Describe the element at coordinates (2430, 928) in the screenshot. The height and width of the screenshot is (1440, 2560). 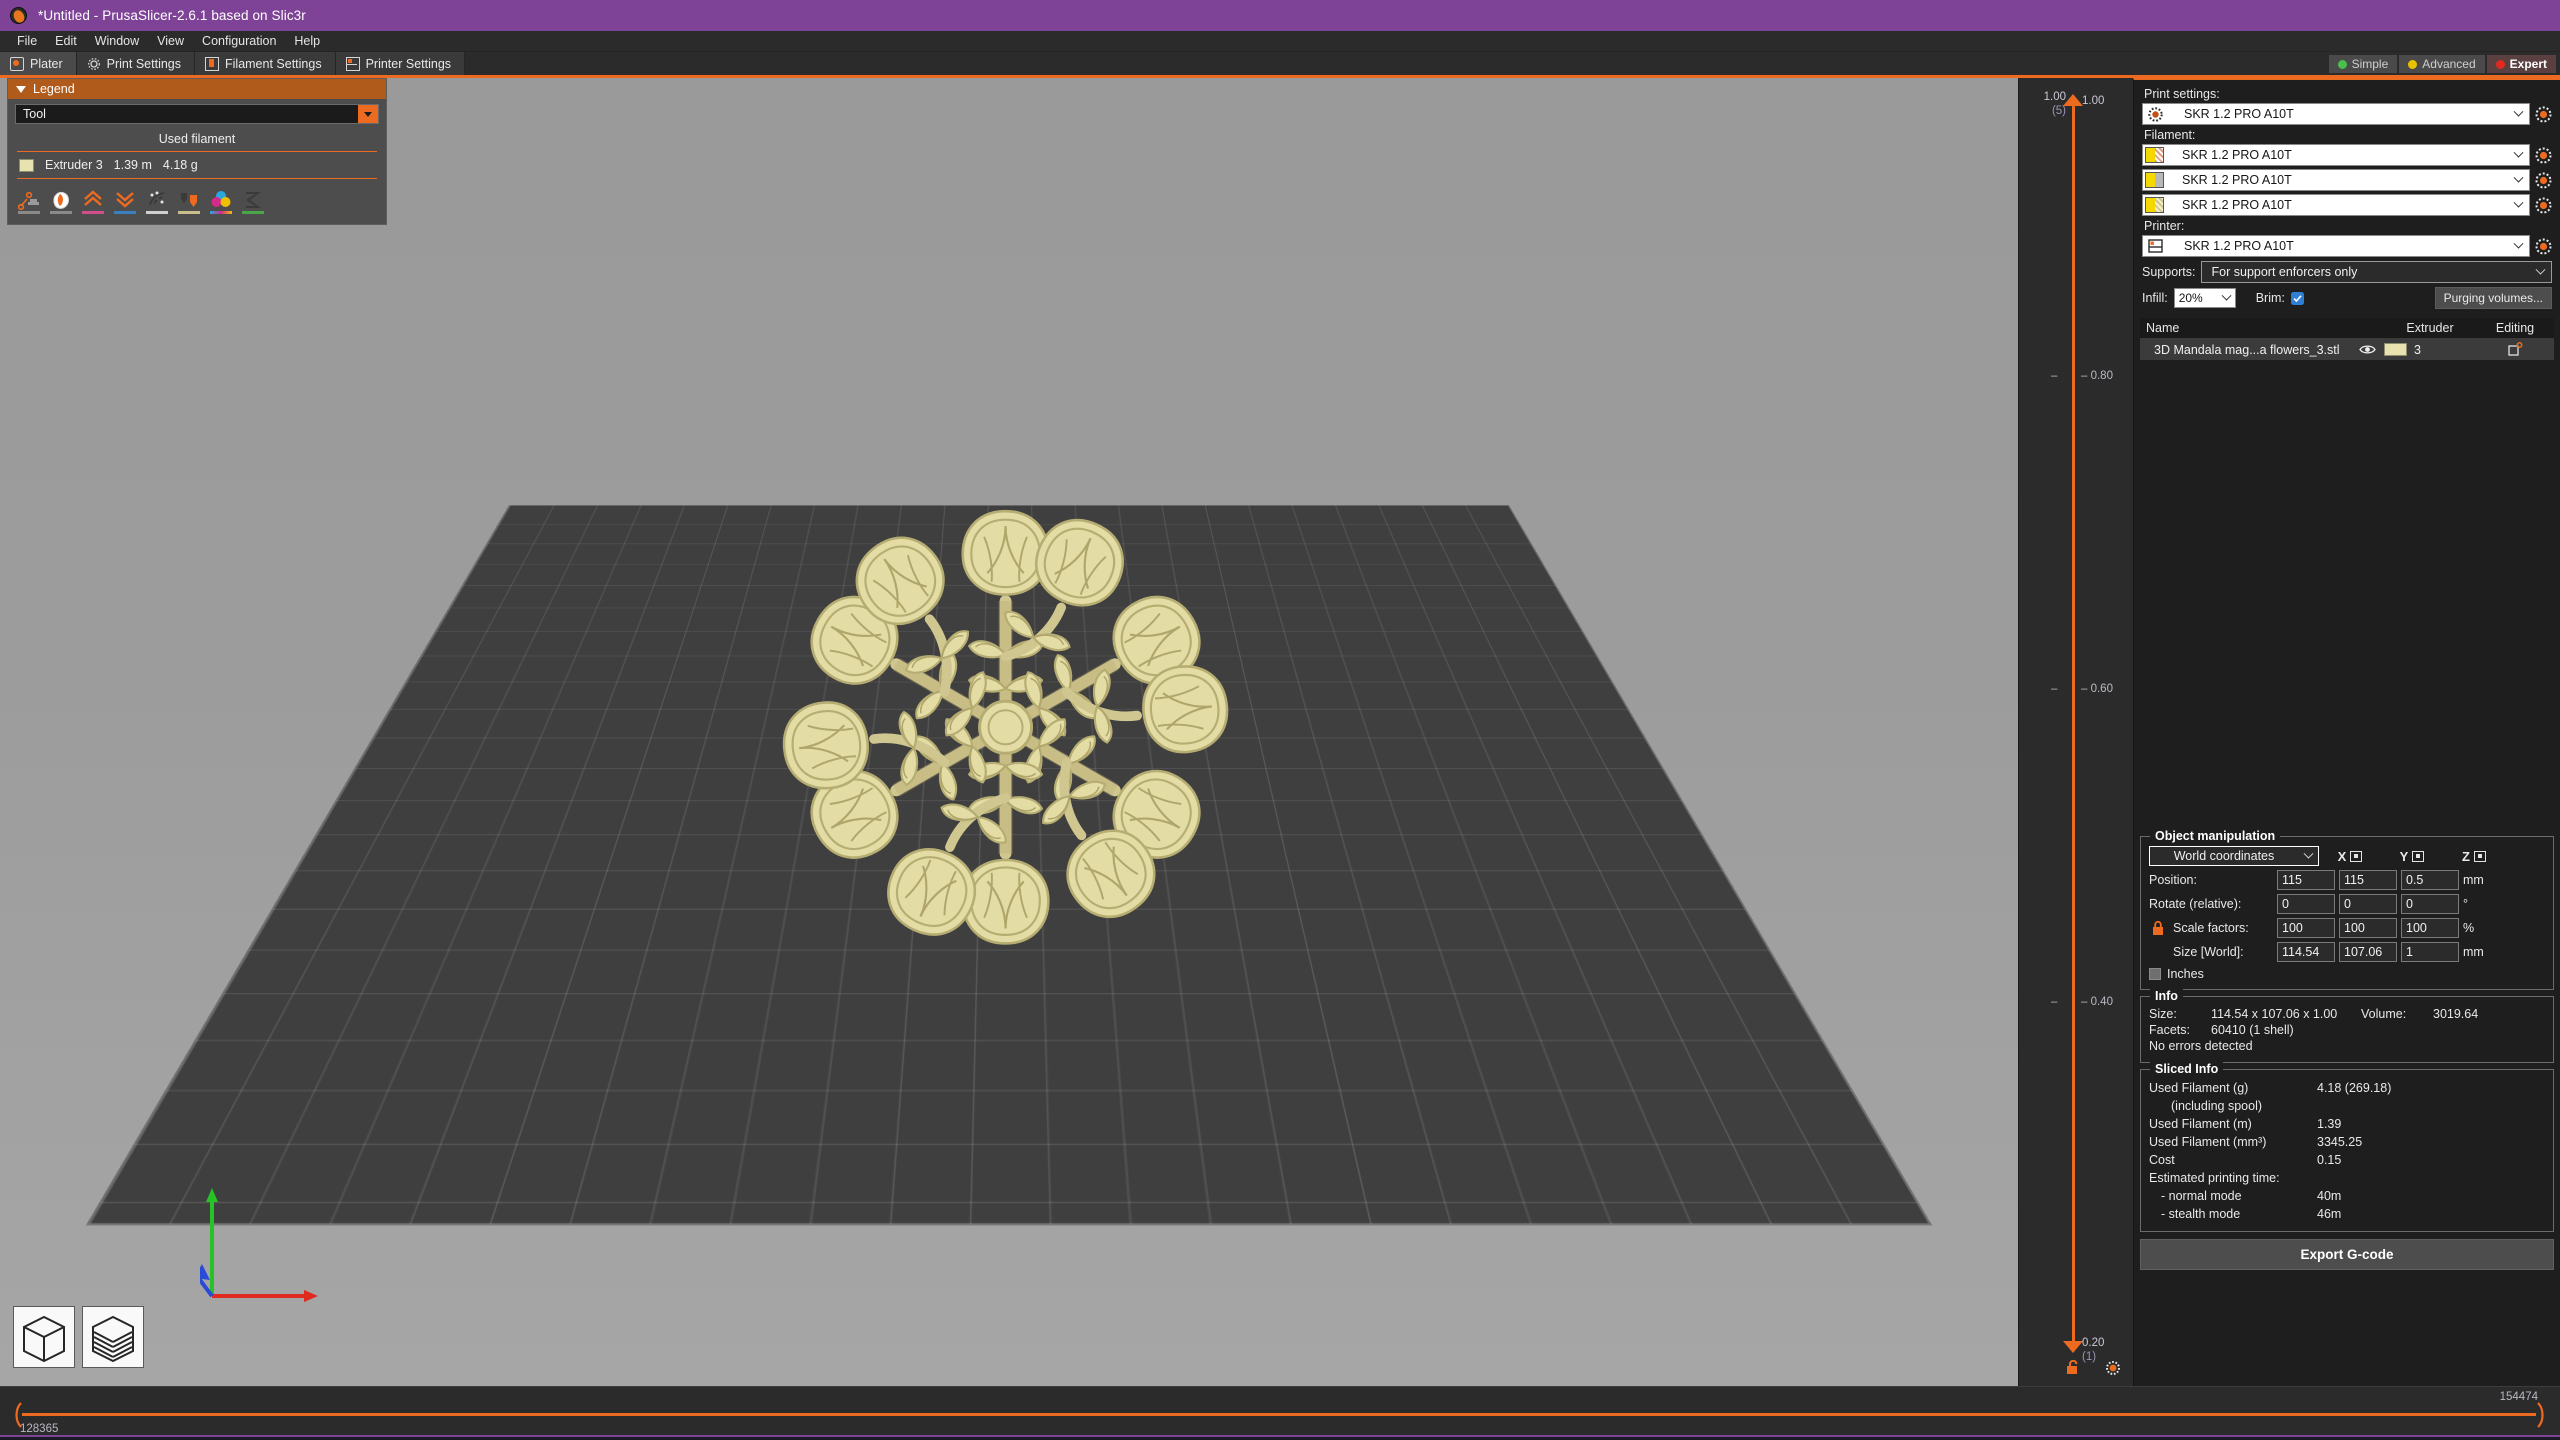
I see `scale-z-input: 100` at that location.